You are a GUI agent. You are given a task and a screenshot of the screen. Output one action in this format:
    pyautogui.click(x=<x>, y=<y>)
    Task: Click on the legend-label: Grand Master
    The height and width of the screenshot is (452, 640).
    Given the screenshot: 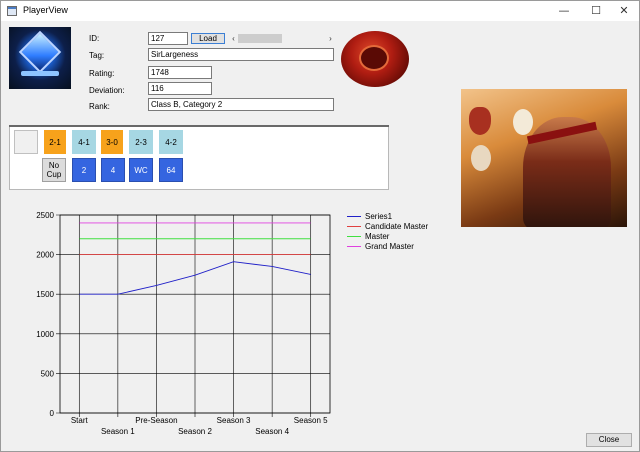 What is the action you would take?
    pyautogui.click(x=389, y=246)
    